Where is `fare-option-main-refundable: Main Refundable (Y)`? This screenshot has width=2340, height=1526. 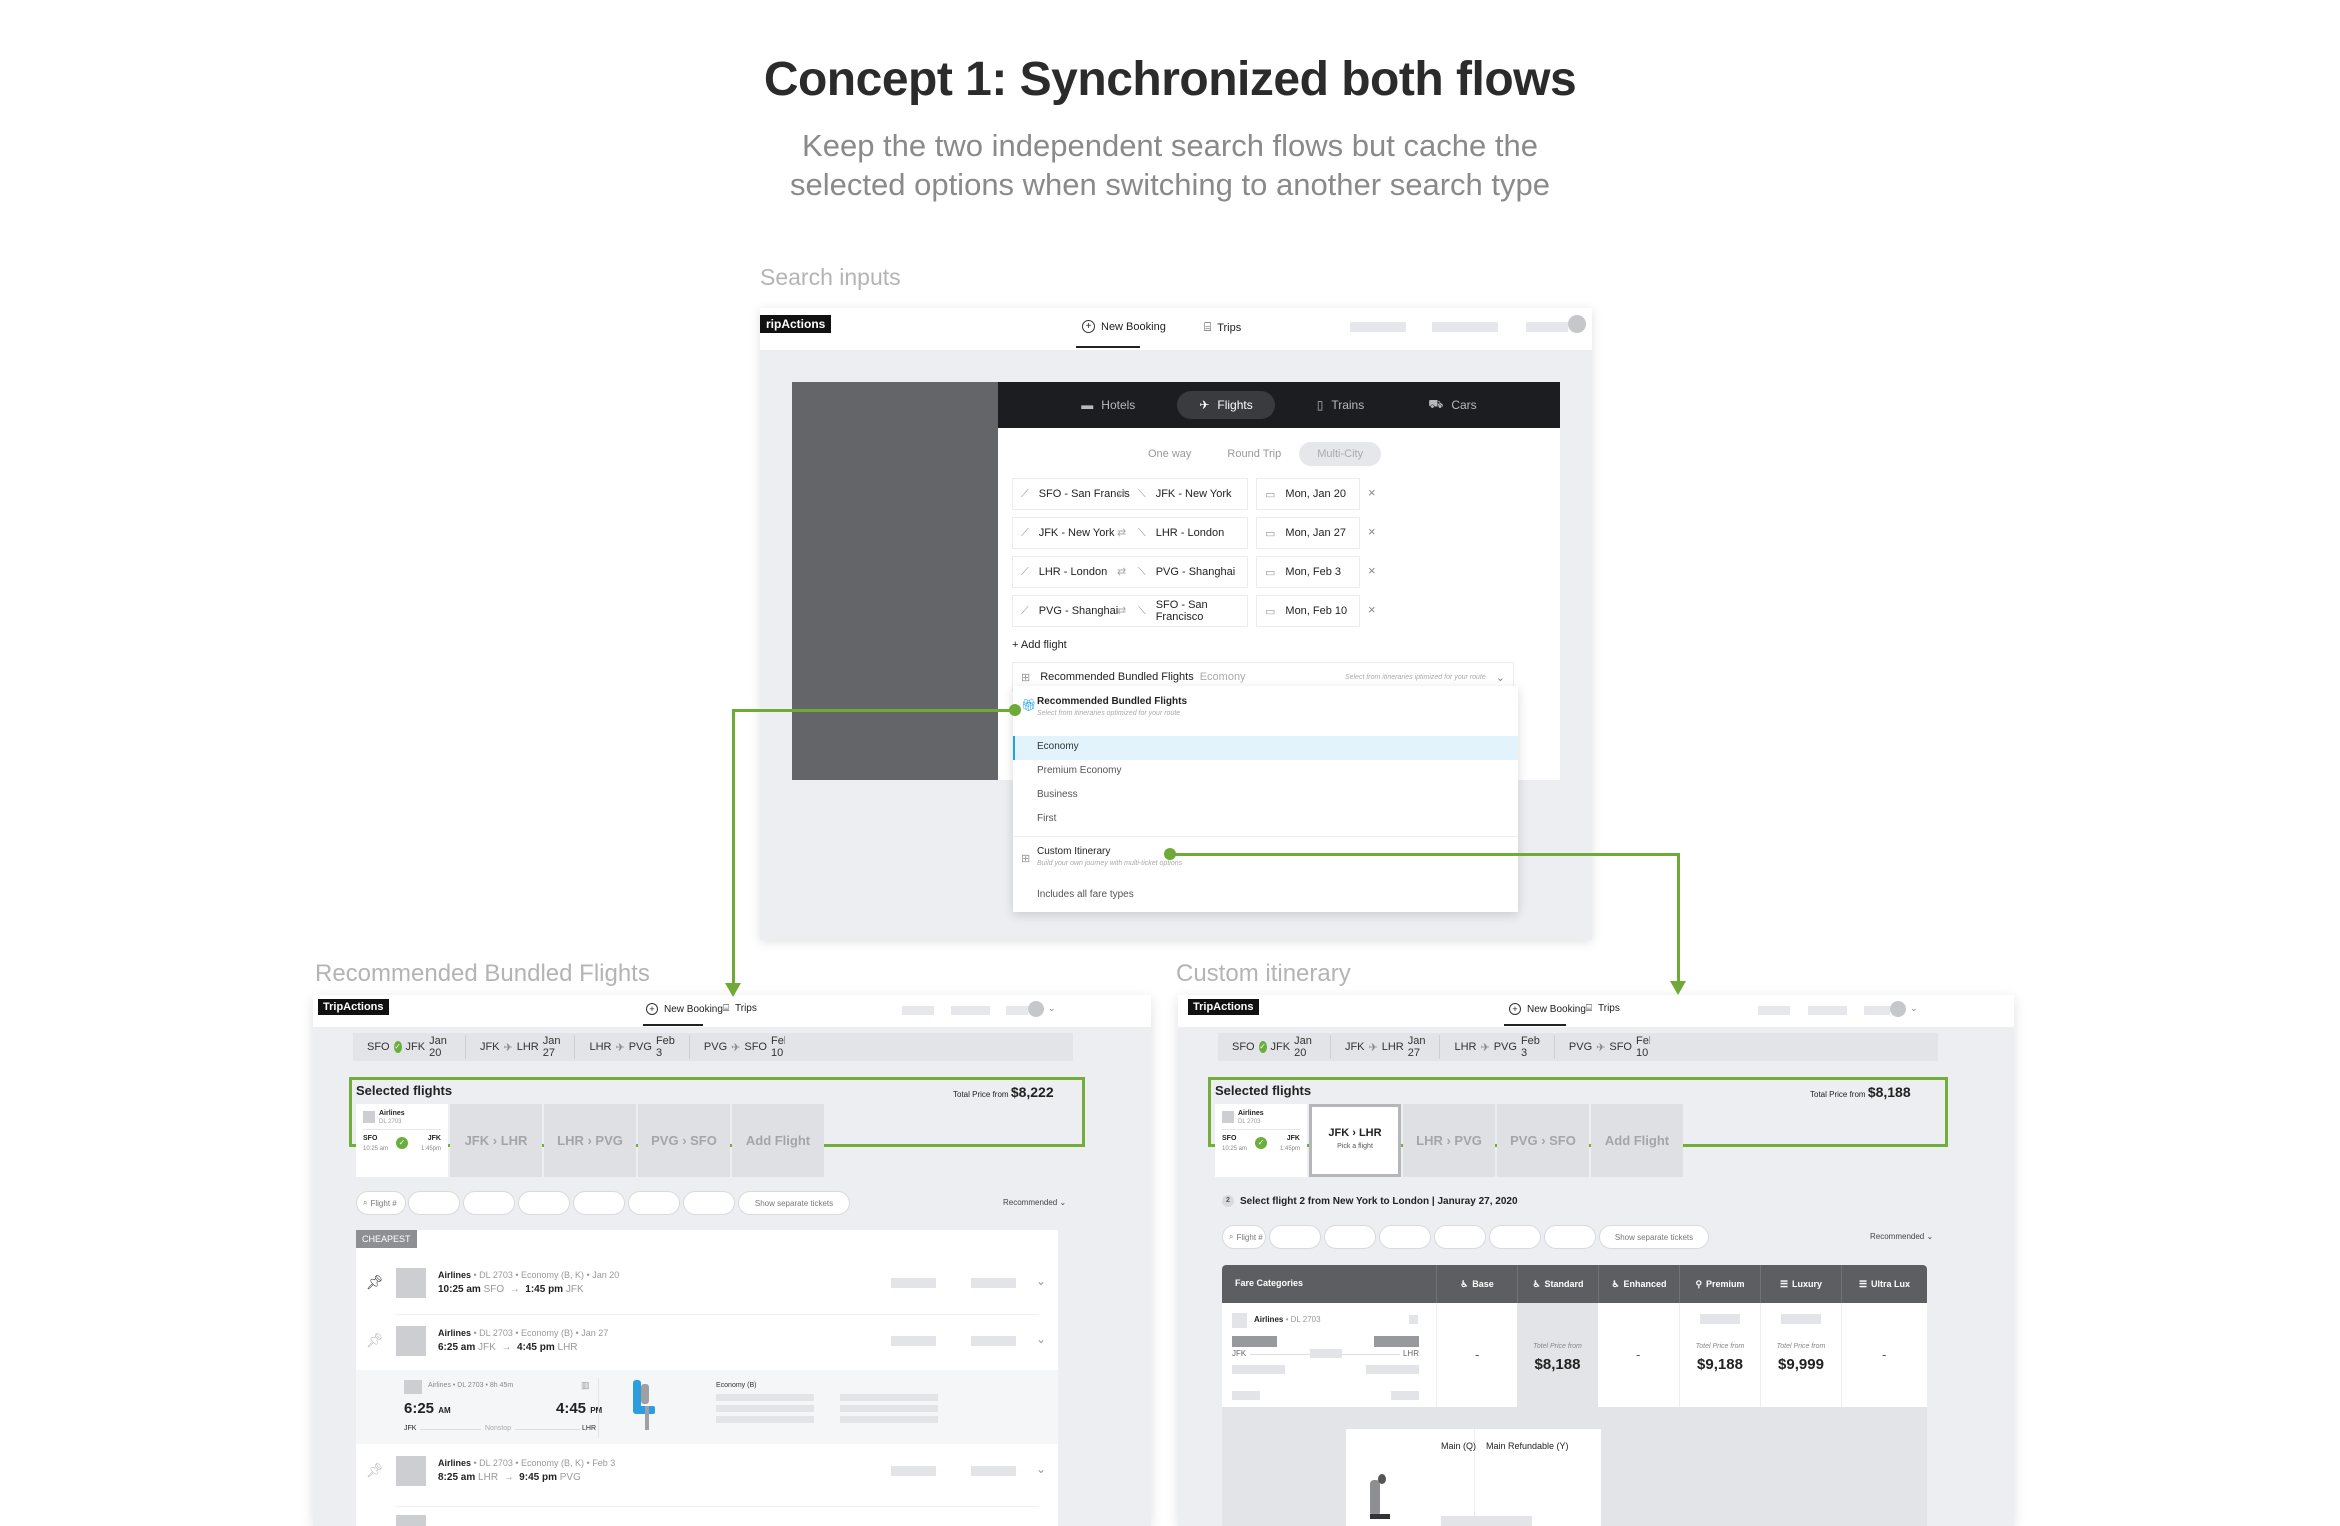 fare-option-main-refundable: Main Refundable (Y) is located at coordinates (1527, 1446).